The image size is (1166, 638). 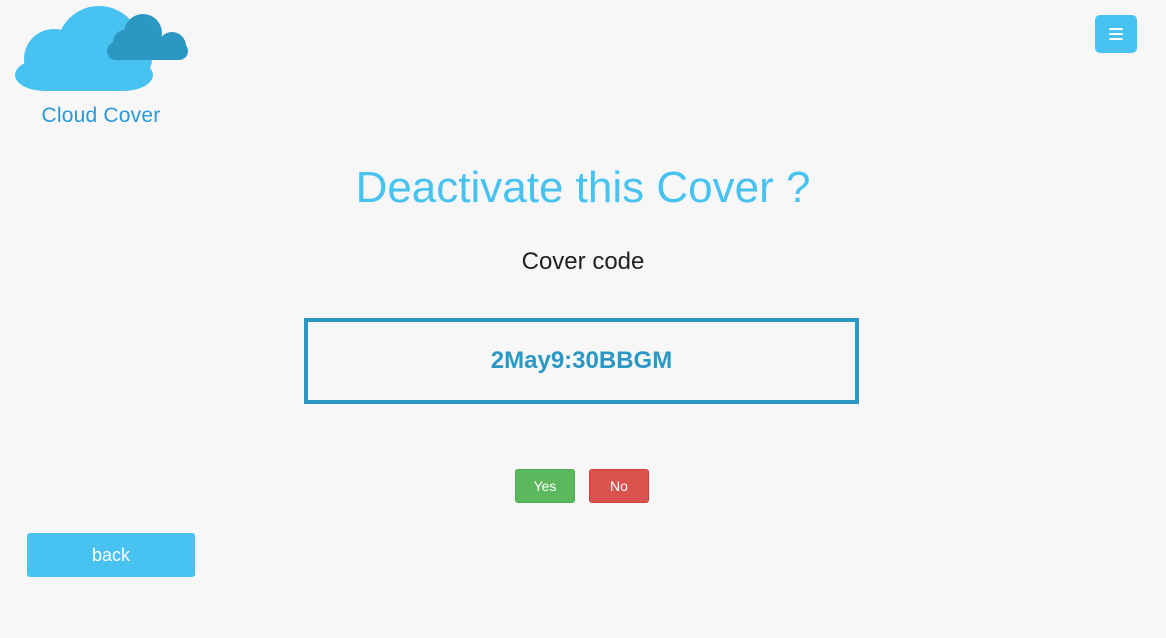 I want to click on cover-code-value: 2May9:30BBGM, so click(x=581, y=360).